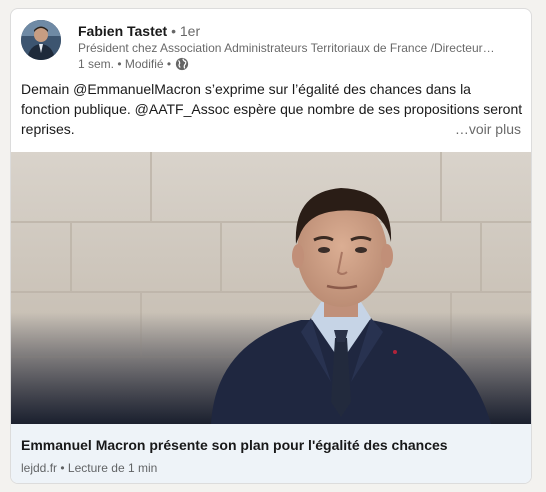 Image resolution: width=546 pixels, height=492 pixels. Describe the element at coordinates (299, 64) in the screenshot. I see `post-timestamp-row: 1 sem. • Modifié •` at that location.